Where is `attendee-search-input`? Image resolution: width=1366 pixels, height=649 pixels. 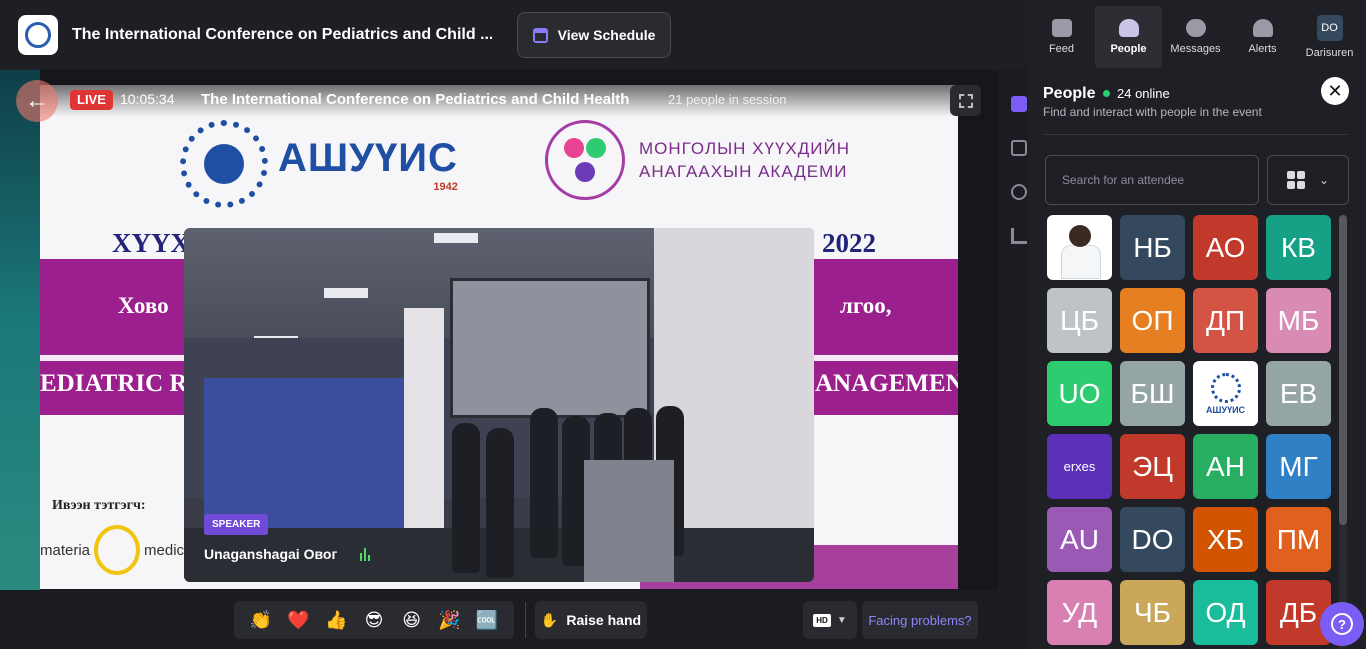
attendee-search-input is located at coordinates (1152, 180).